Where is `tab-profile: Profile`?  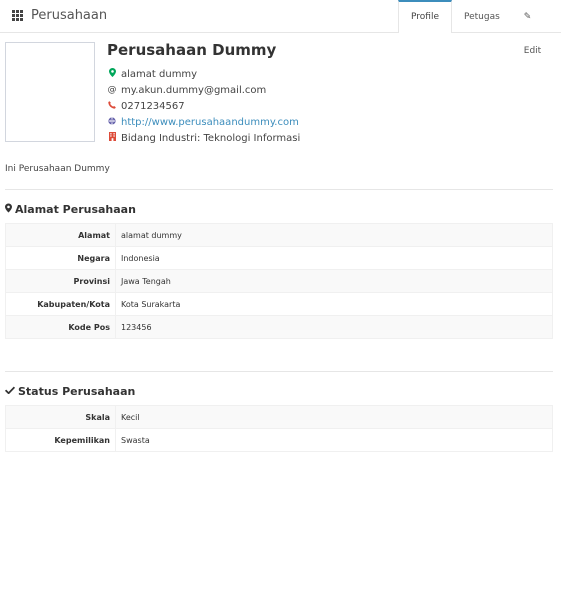
tab-profile: Profile is located at coordinates (425, 16).